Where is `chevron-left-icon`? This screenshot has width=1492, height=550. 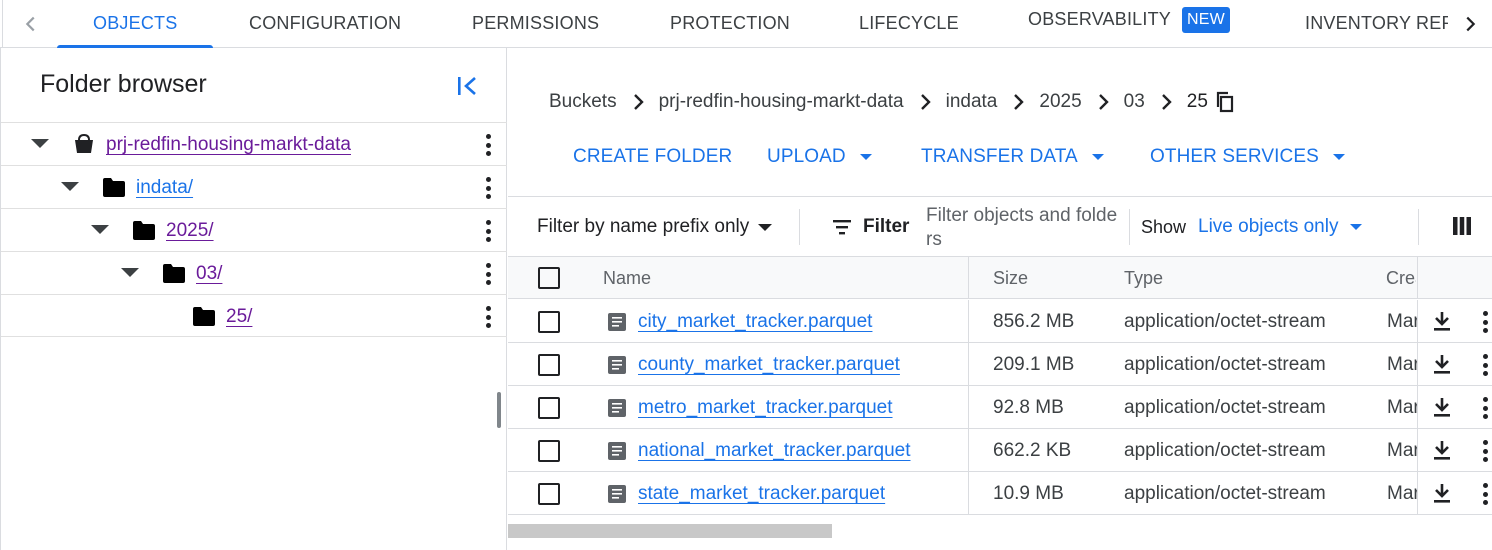 chevron-left-icon is located at coordinates (30, 23).